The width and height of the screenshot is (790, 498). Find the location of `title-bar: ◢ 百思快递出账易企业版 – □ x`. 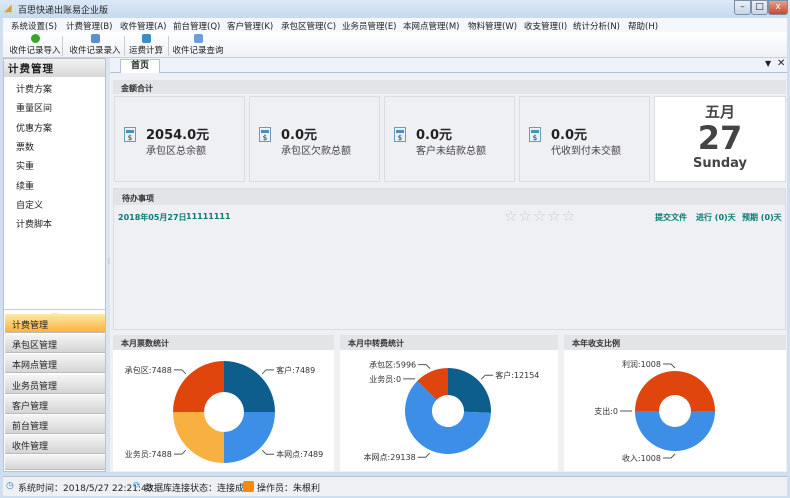

title-bar: ◢ 百思快递出账易企业版 – □ x is located at coordinates (395, 9).